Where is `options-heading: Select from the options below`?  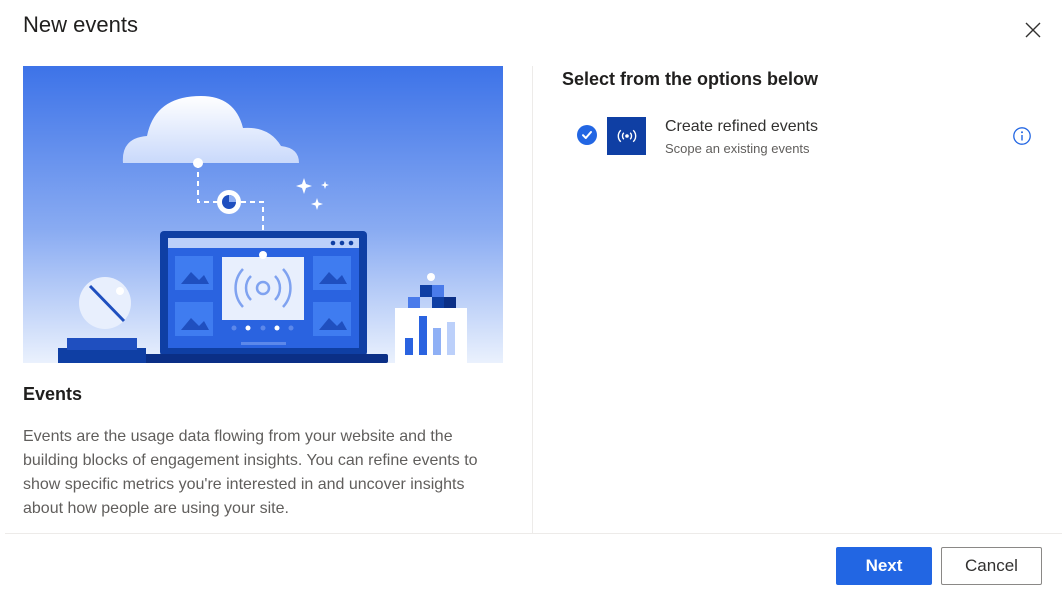 options-heading: Select from the options below is located at coordinates (690, 79).